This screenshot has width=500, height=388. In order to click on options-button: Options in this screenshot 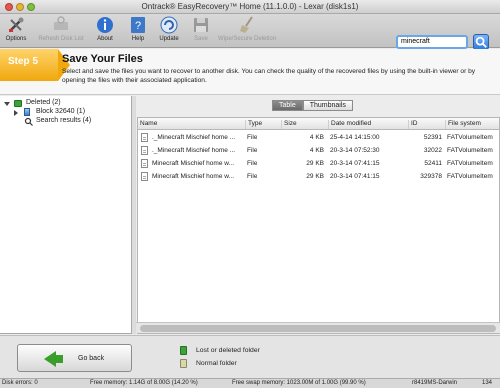, I will do `click(16, 31)`.